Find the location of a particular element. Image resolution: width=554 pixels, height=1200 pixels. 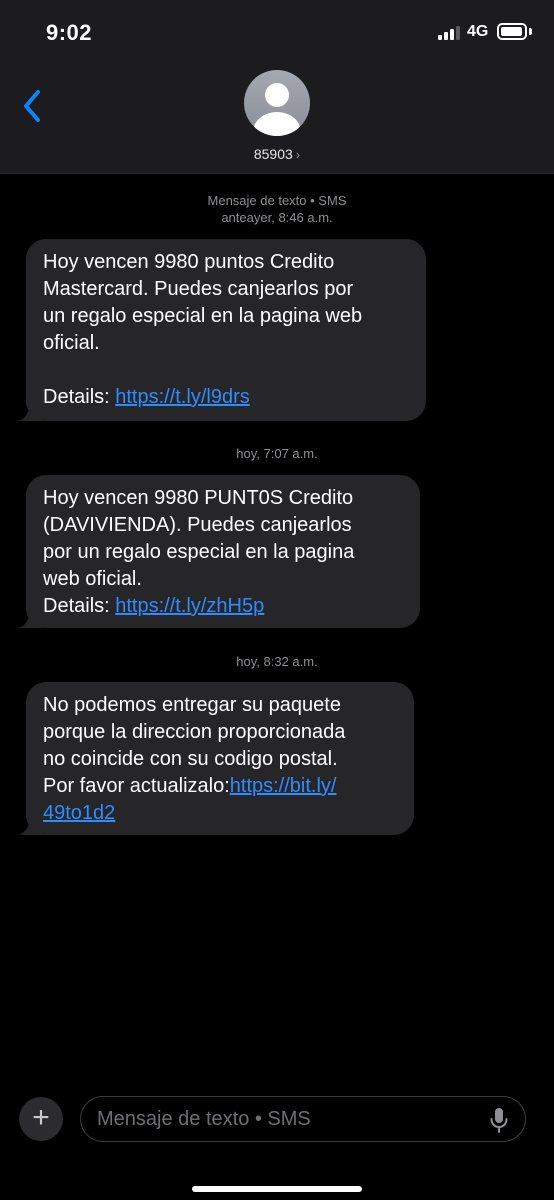

plus-icon: + is located at coordinates (41, 1117).